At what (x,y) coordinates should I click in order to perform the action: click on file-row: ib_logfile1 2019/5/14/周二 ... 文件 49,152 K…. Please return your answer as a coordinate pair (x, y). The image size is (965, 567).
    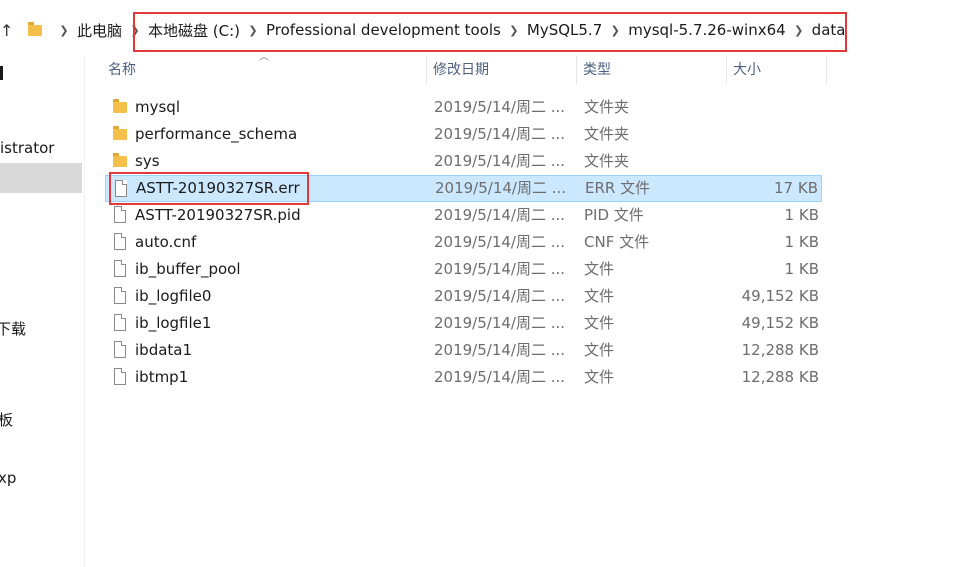
    Looking at the image, I should click on (463, 323).